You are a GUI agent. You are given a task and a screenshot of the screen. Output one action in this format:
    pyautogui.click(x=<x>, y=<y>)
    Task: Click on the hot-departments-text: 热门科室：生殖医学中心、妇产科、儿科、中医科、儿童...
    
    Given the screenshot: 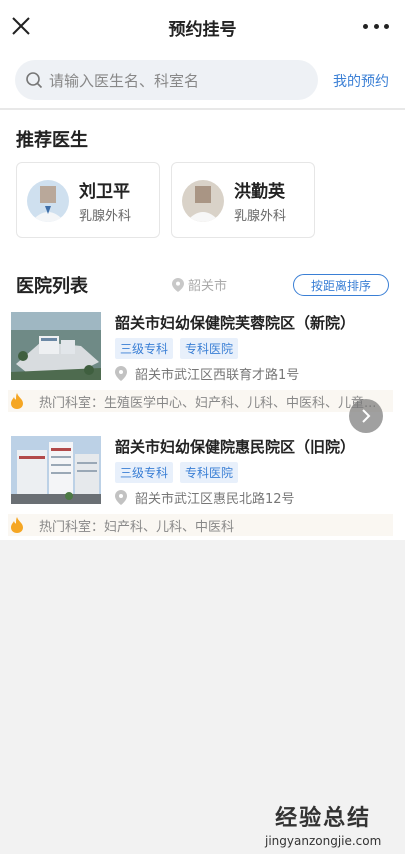 What is the action you would take?
    pyautogui.click(x=208, y=403)
    